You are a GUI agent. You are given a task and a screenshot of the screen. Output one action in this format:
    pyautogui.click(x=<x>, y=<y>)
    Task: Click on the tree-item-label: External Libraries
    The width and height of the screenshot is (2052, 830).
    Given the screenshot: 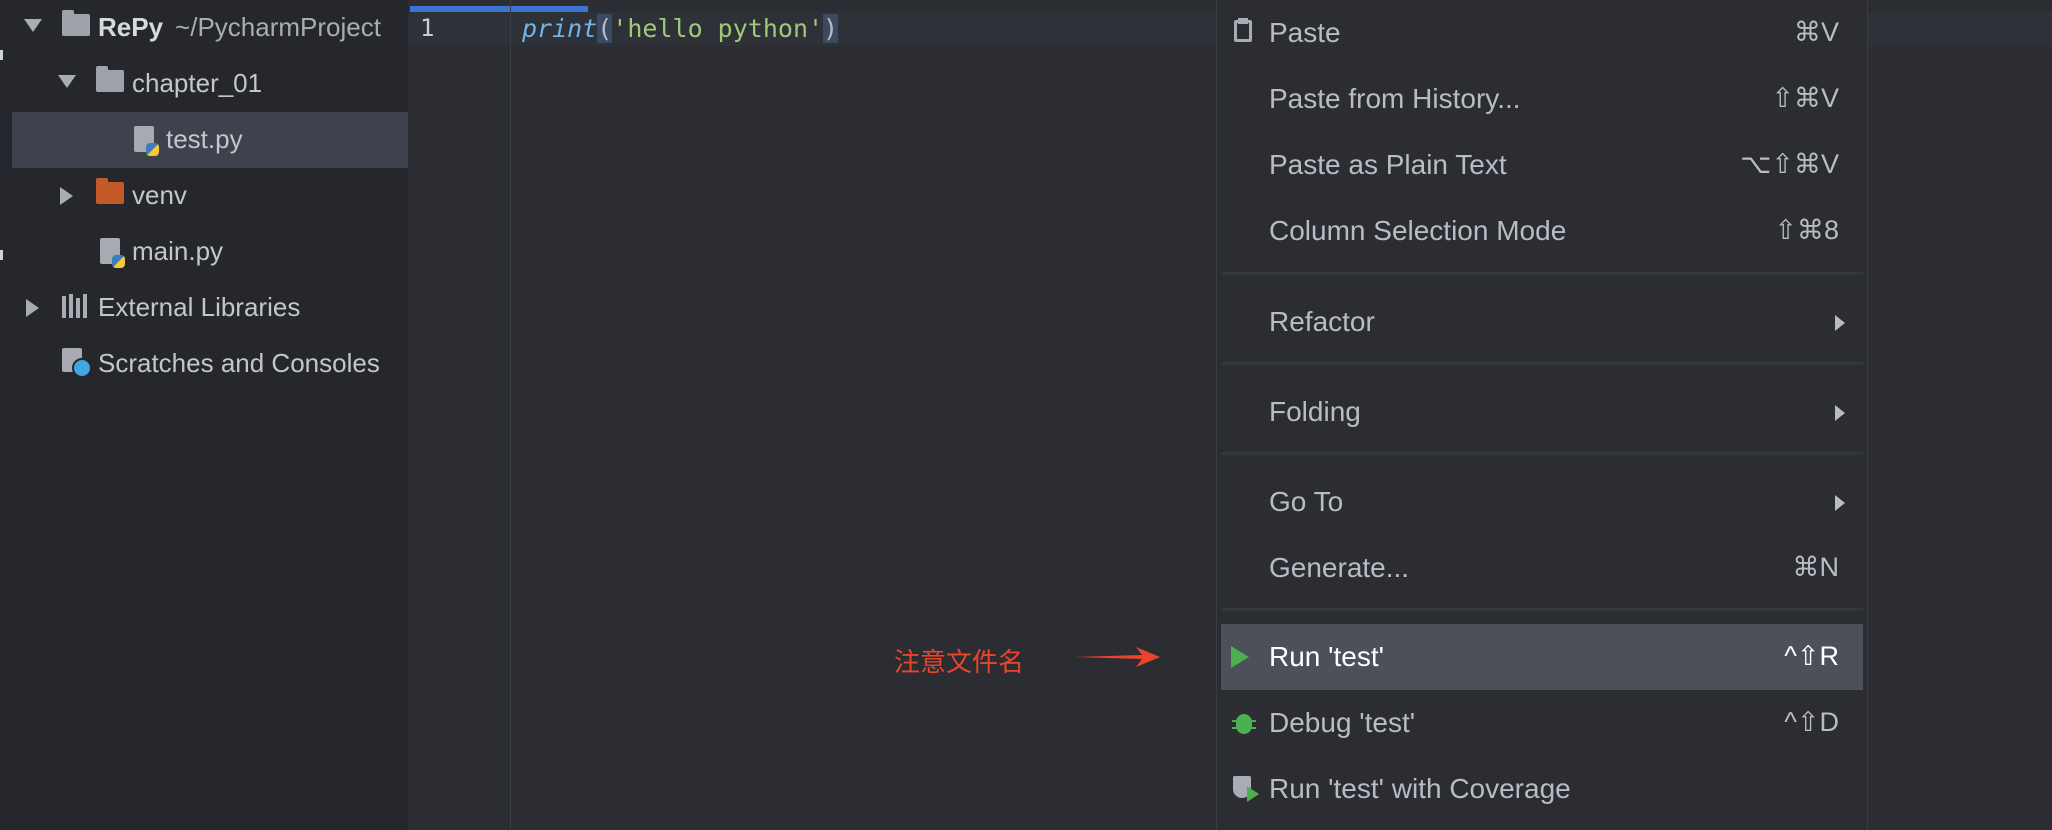 What is the action you would take?
    pyautogui.click(x=199, y=307)
    